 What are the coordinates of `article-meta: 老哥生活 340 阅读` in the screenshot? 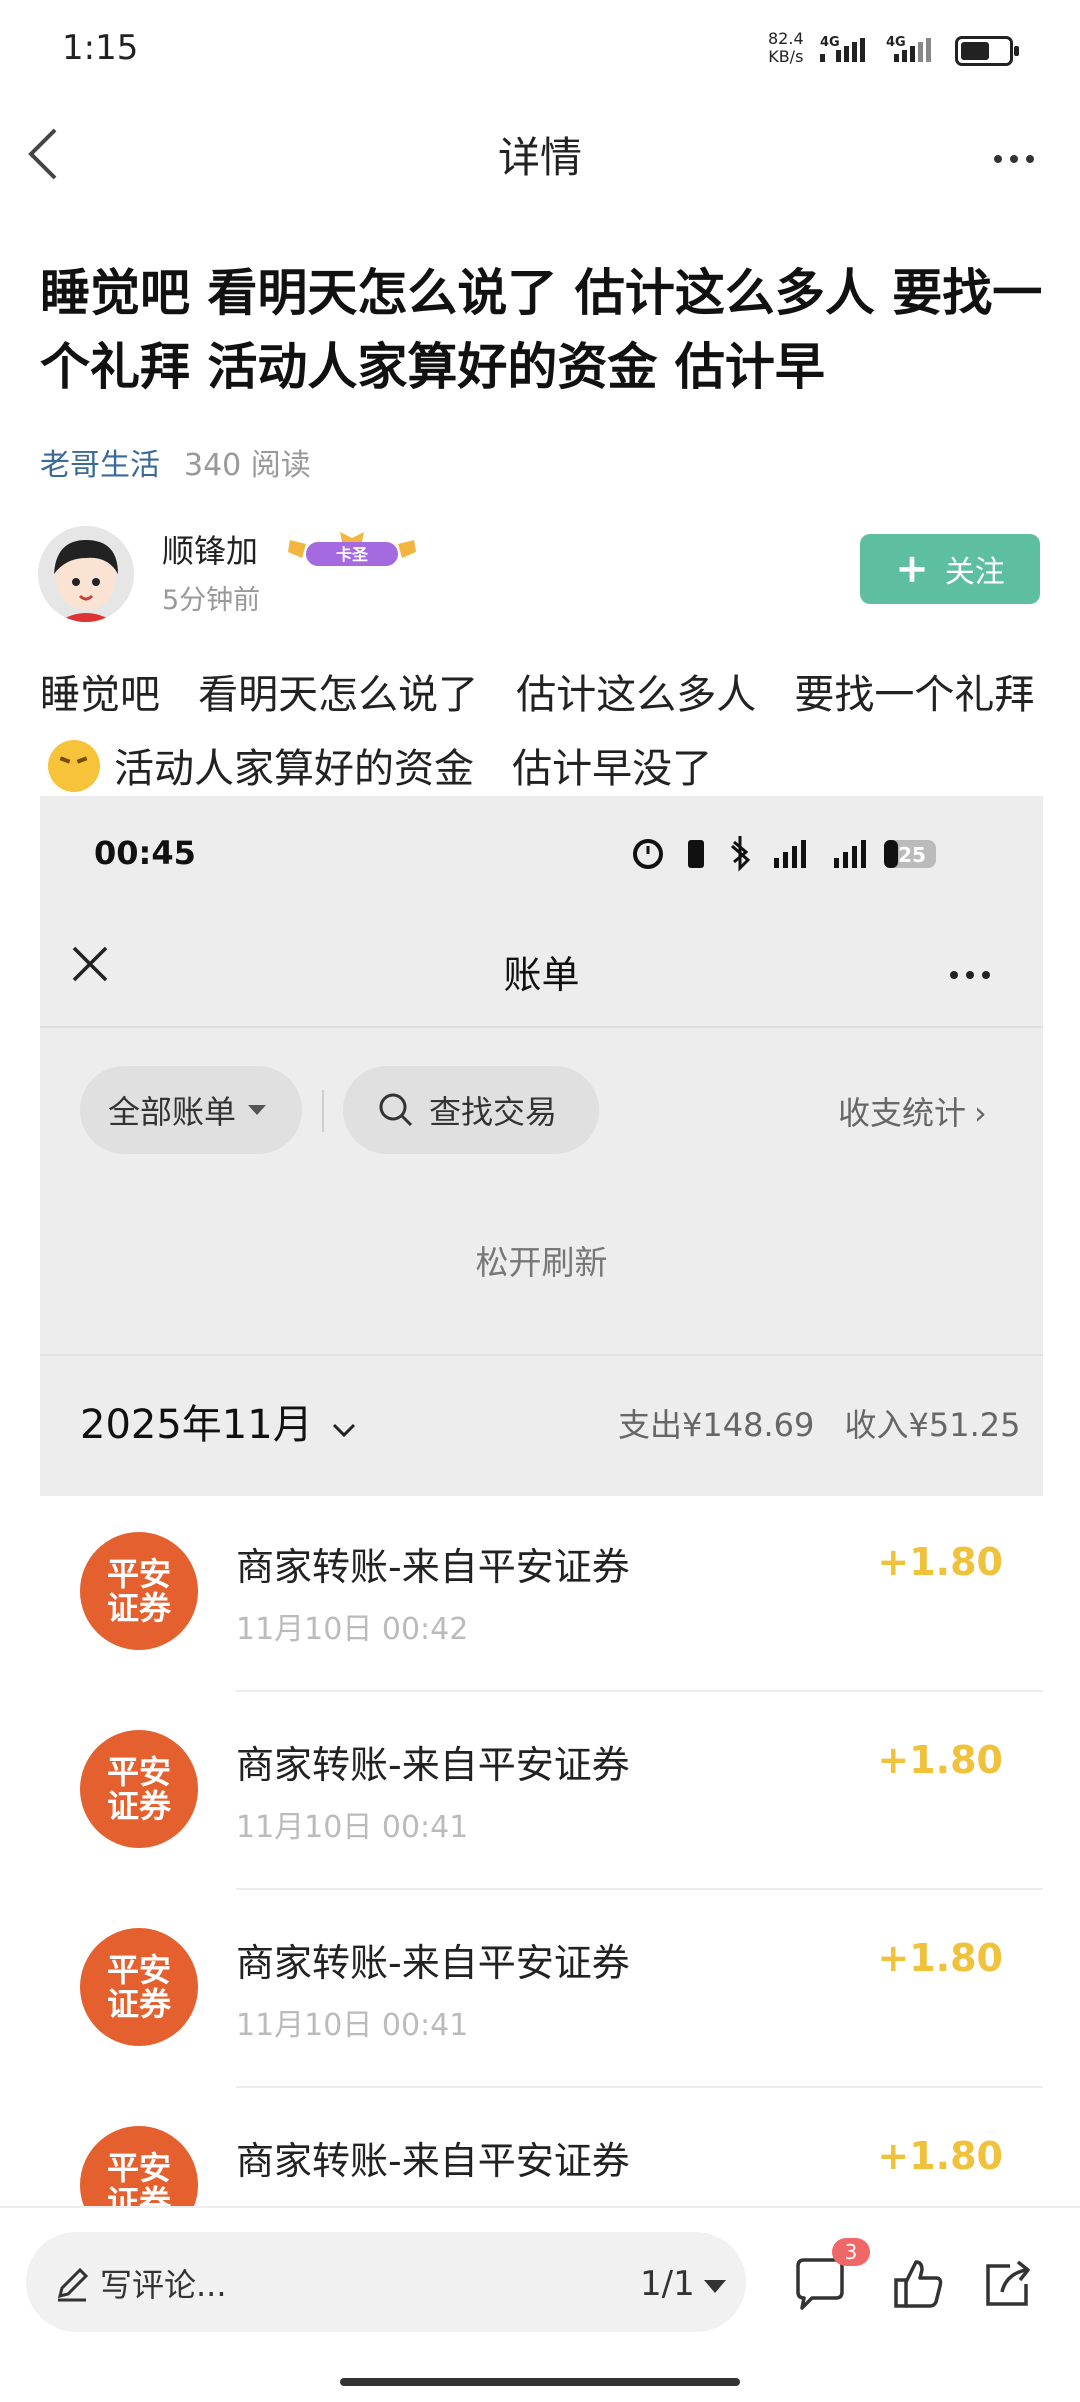 It's located at (175, 462).